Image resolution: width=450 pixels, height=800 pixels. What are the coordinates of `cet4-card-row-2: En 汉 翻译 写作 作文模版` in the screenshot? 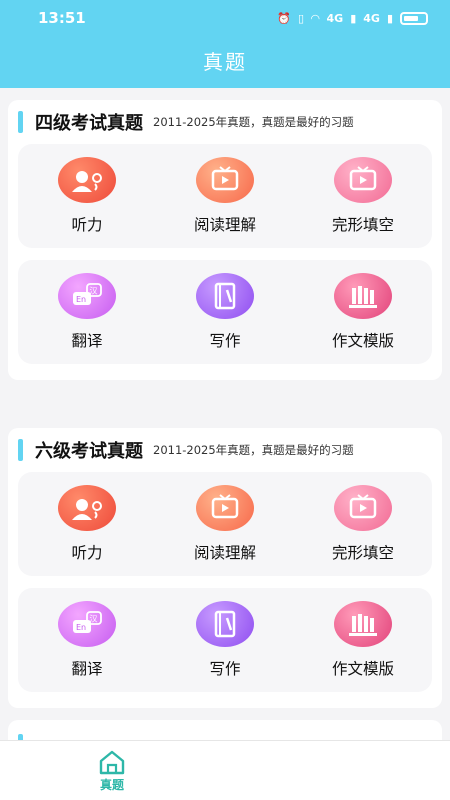 It's located at (225, 312).